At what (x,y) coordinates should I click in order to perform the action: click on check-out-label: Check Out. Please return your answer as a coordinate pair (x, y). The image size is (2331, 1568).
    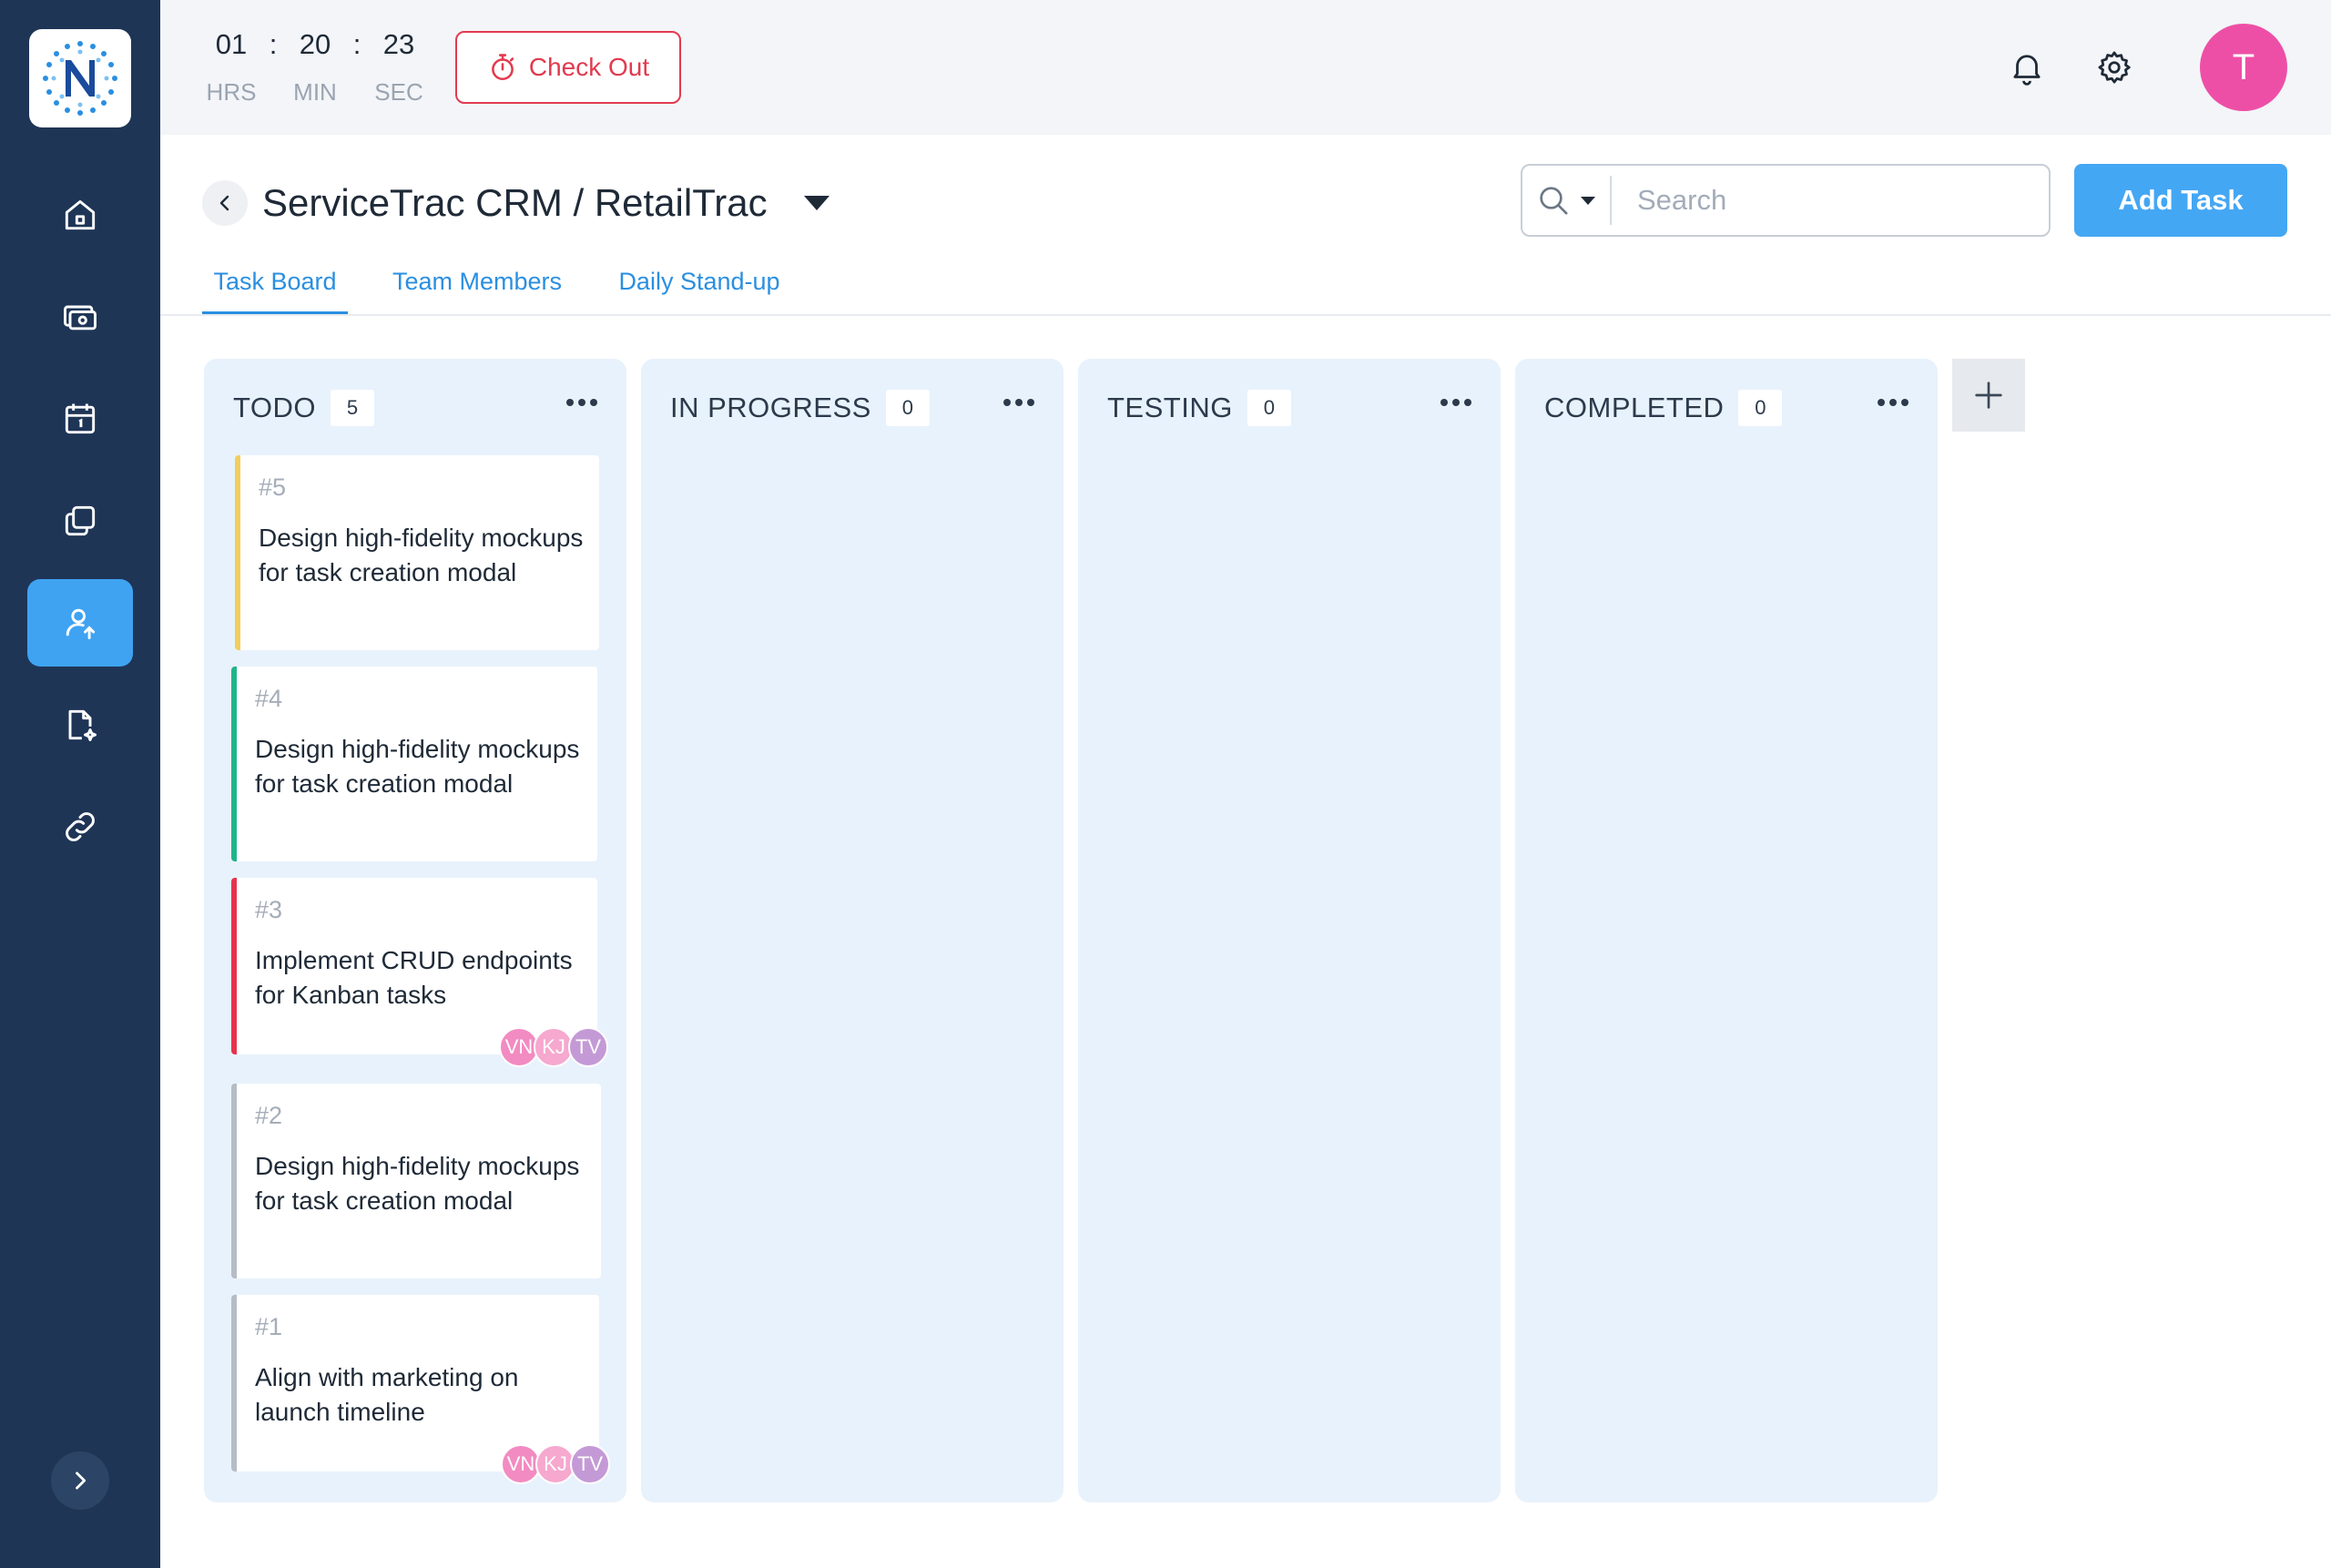
    Looking at the image, I should click on (589, 67).